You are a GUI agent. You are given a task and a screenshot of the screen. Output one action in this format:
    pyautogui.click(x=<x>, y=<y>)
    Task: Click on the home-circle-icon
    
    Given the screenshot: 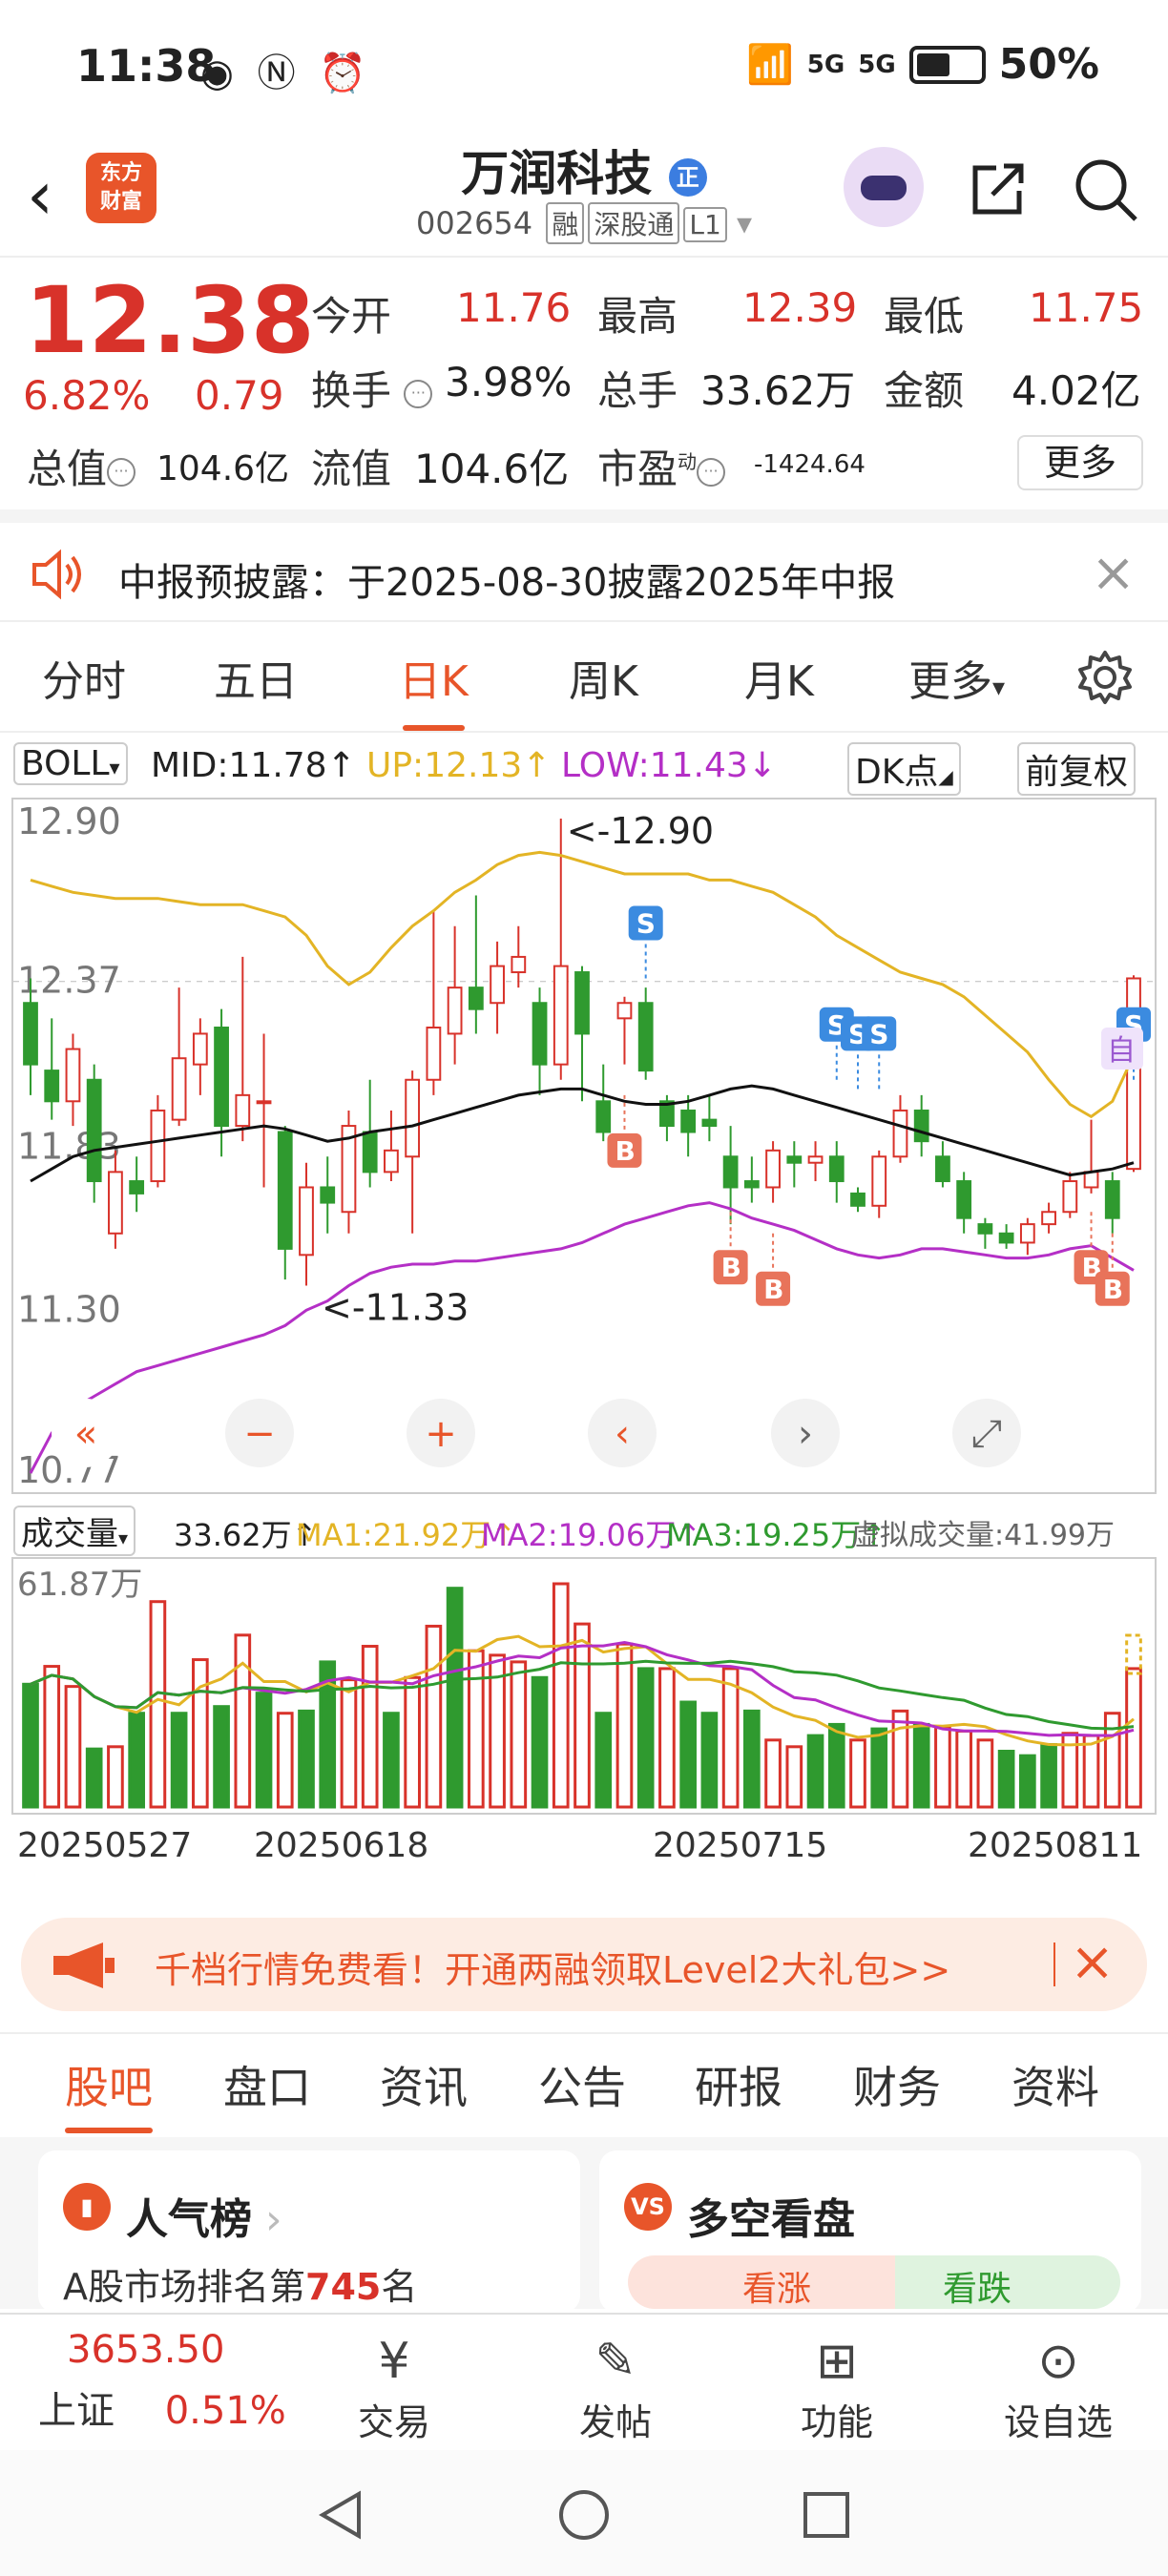 What is the action you would take?
    pyautogui.click(x=584, y=2515)
    